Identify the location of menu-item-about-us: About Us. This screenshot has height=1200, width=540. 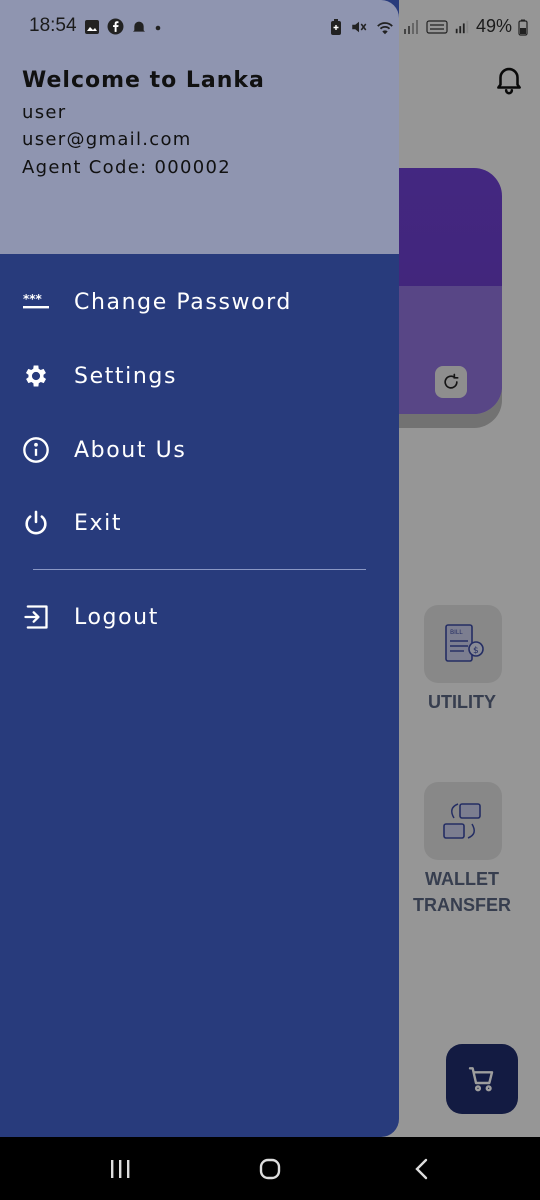
(199, 450).